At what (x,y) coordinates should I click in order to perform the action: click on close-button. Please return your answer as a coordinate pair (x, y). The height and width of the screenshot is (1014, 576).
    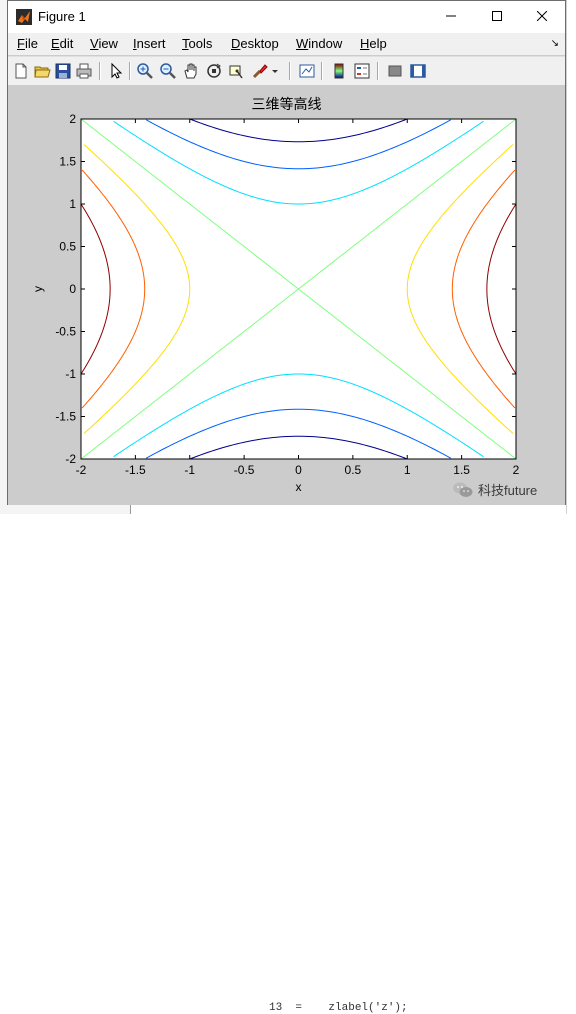
    Looking at the image, I should click on (542, 16).